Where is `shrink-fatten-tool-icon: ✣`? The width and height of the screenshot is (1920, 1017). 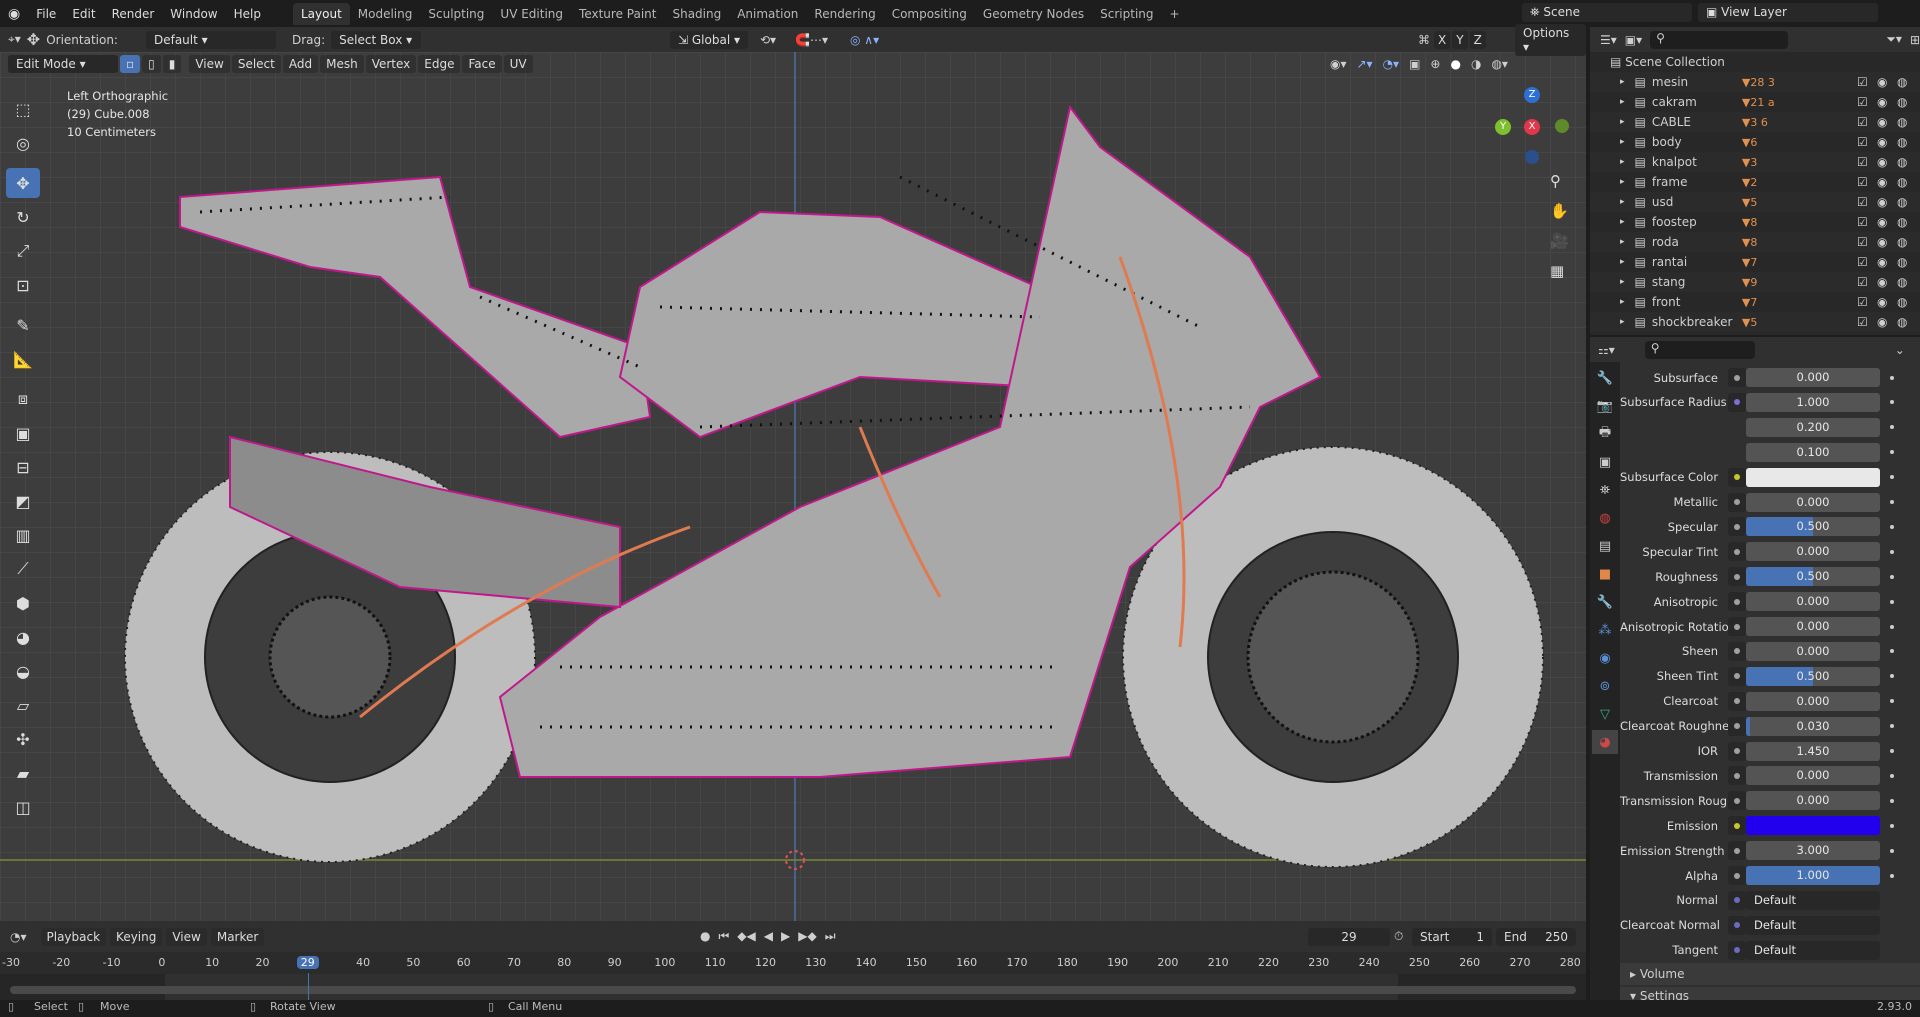 shrink-fatten-tool-icon: ✣ is located at coordinates (23, 739).